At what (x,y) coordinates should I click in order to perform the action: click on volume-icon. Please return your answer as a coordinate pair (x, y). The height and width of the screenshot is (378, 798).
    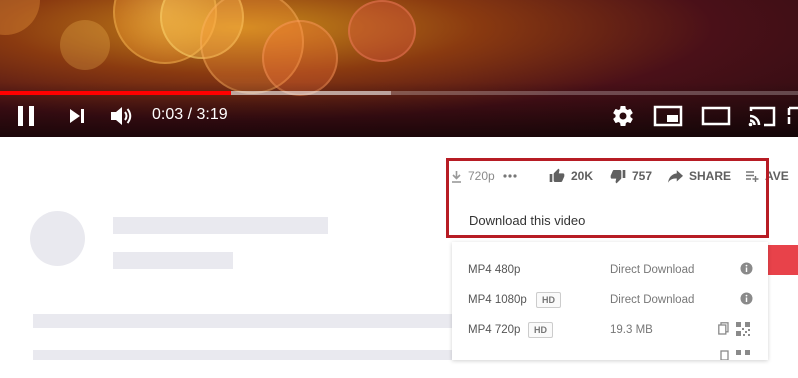
    Looking at the image, I should click on (121, 116).